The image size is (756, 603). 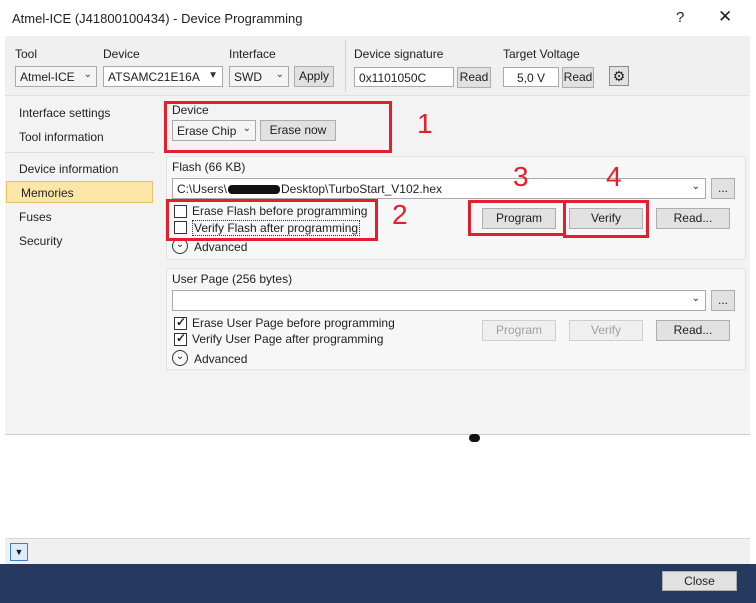 What do you see at coordinates (725, 17) in the screenshot?
I see `window-close-button: ✕` at bounding box center [725, 17].